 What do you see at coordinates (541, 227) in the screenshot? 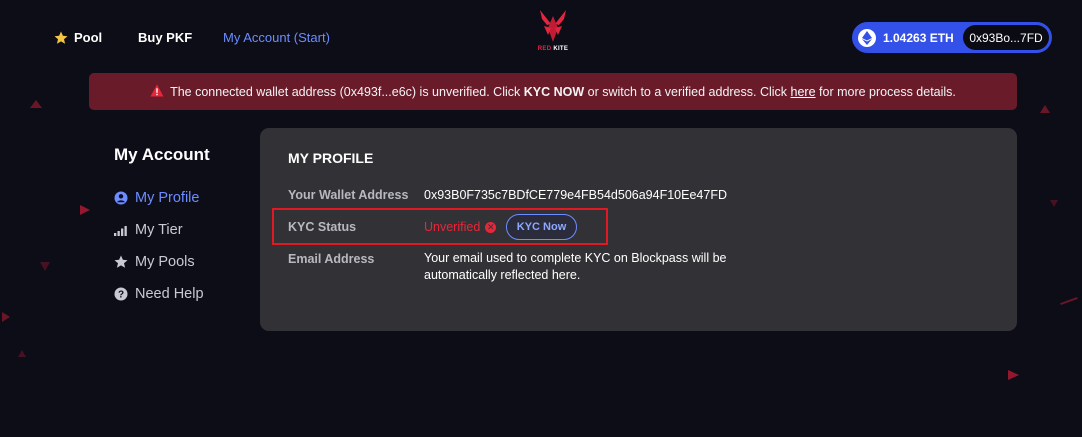
I see `kyc-now-button: KYC Now` at bounding box center [541, 227].